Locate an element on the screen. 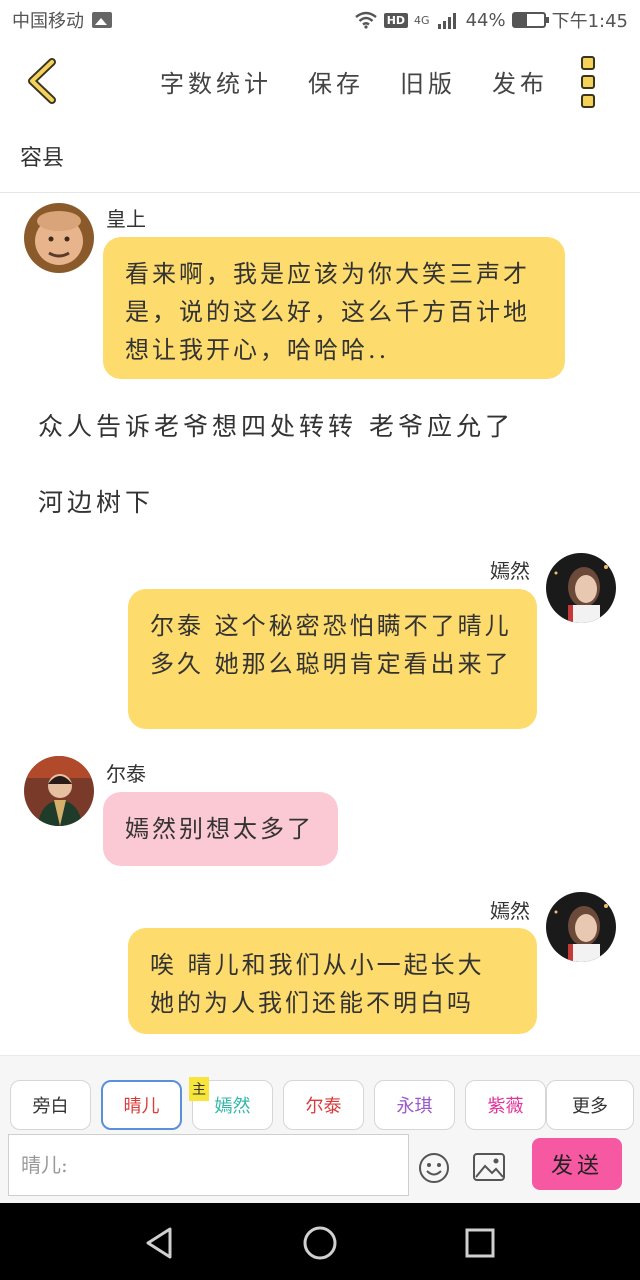 This screenshot has height=1280, width=640. header-actions: 字数统计 保存 旧版 发布 is located at coordinates (354, 81).